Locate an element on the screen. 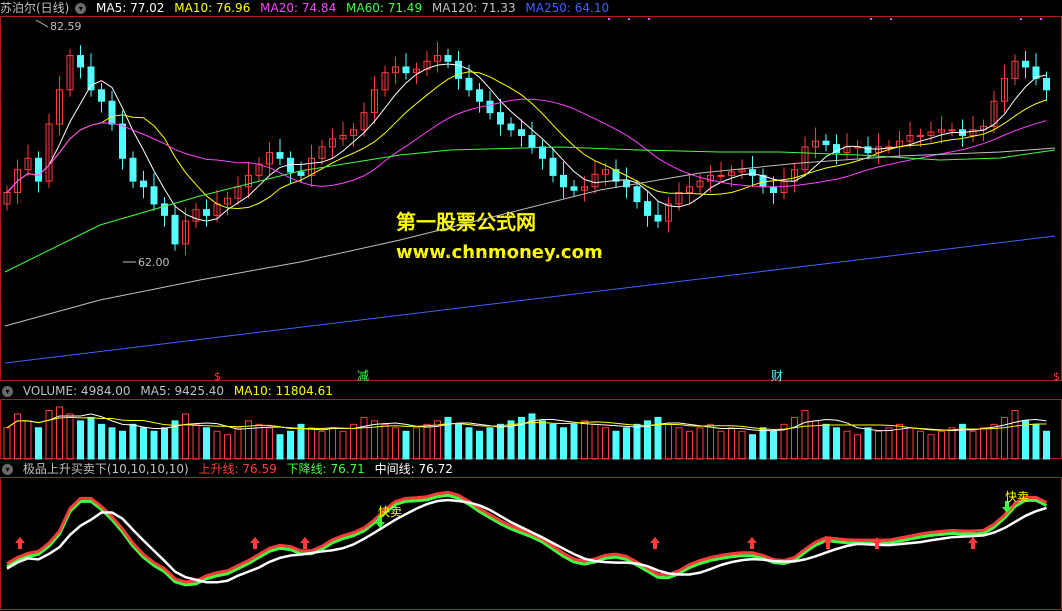 The image size is (1062, 611). event-marker: 减 is located at coordinates (363, 376).